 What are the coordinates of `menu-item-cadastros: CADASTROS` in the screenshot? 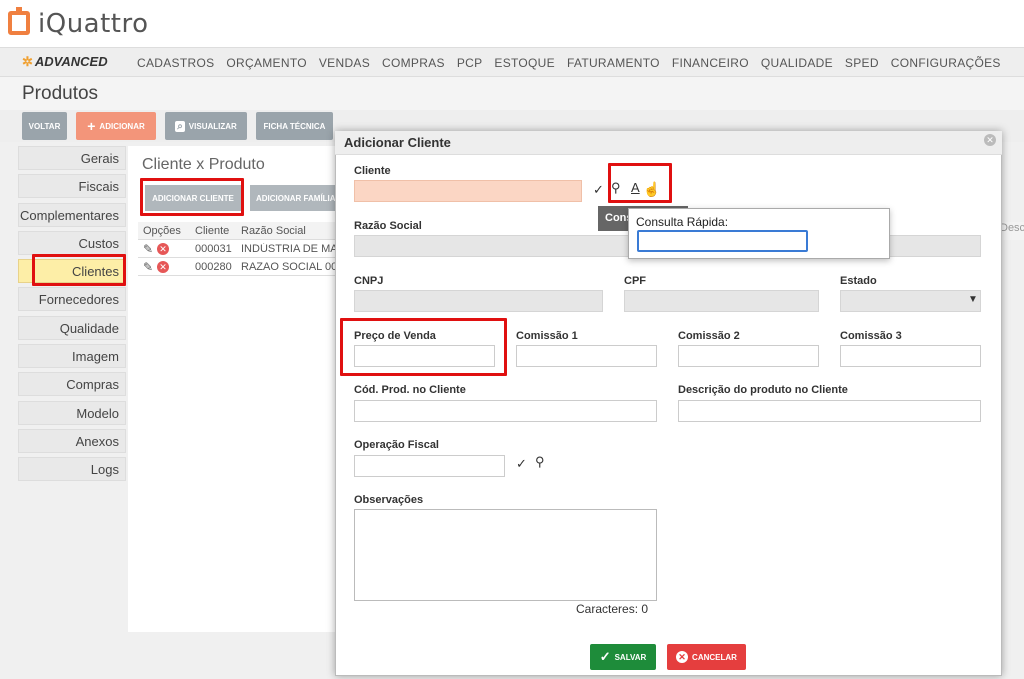 It's located at (175, 63).